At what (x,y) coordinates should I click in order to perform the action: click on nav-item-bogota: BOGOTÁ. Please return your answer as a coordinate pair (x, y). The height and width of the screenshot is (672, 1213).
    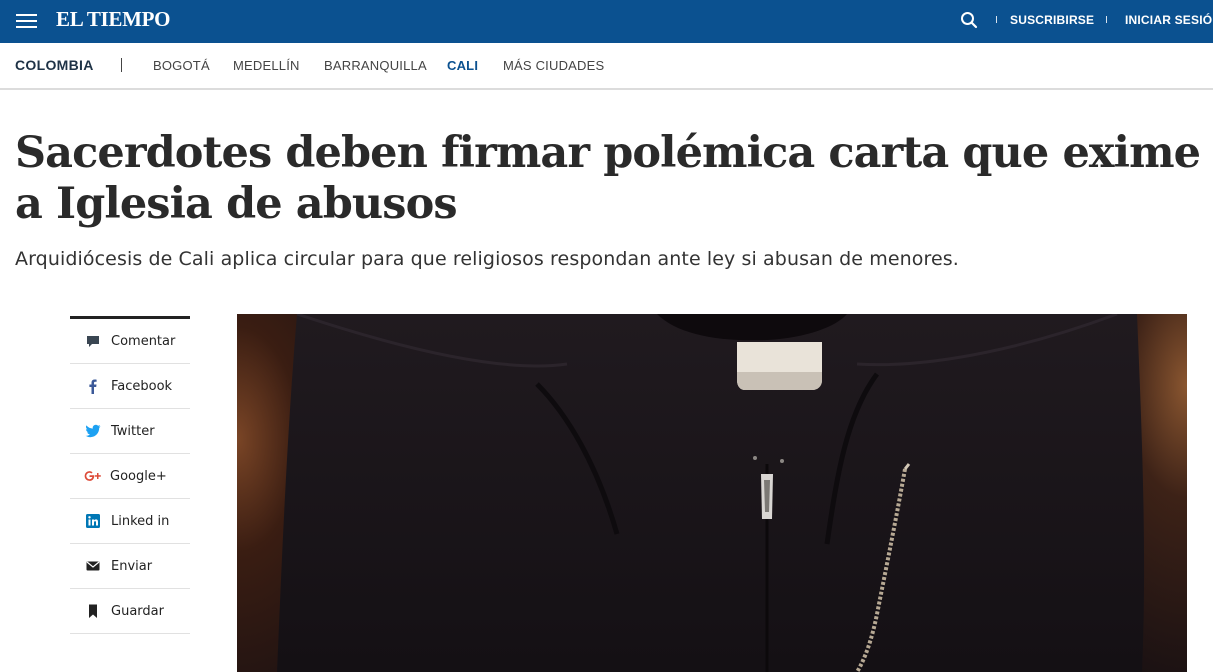
    Looking at the image, I should click on (181, 65).